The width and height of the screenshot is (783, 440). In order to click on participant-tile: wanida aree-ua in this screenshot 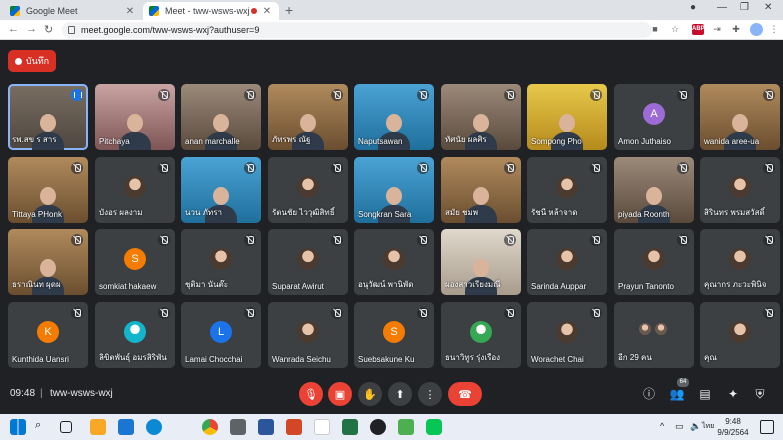, I will do `click(740, 117)`.